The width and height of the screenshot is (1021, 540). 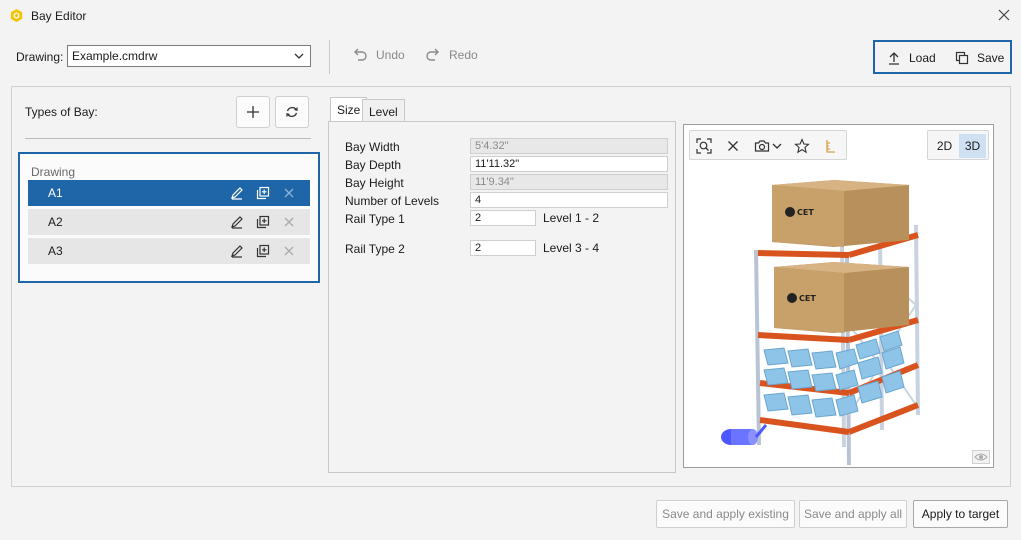 What do you see at coordinates (16, 15) in the screenshot?
I see `hexagon-logo-icon` at bounding box center [16, 15].